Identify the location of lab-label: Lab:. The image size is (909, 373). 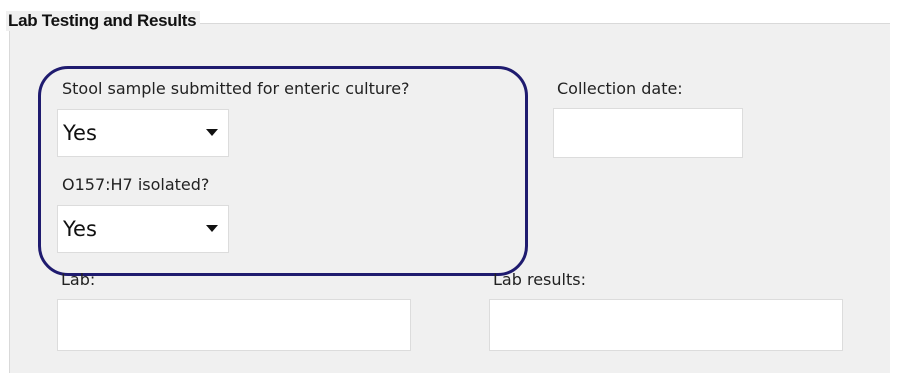
(78, 279).